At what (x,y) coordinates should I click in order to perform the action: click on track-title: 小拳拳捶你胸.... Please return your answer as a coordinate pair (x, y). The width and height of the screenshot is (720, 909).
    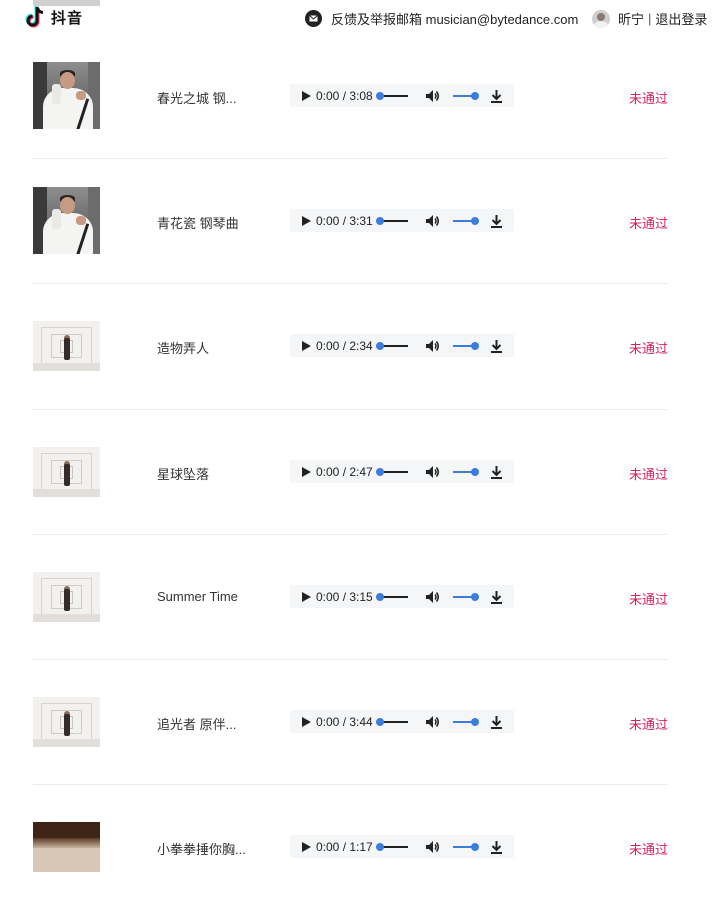
    Looking at the image, I should click on (201, 849).